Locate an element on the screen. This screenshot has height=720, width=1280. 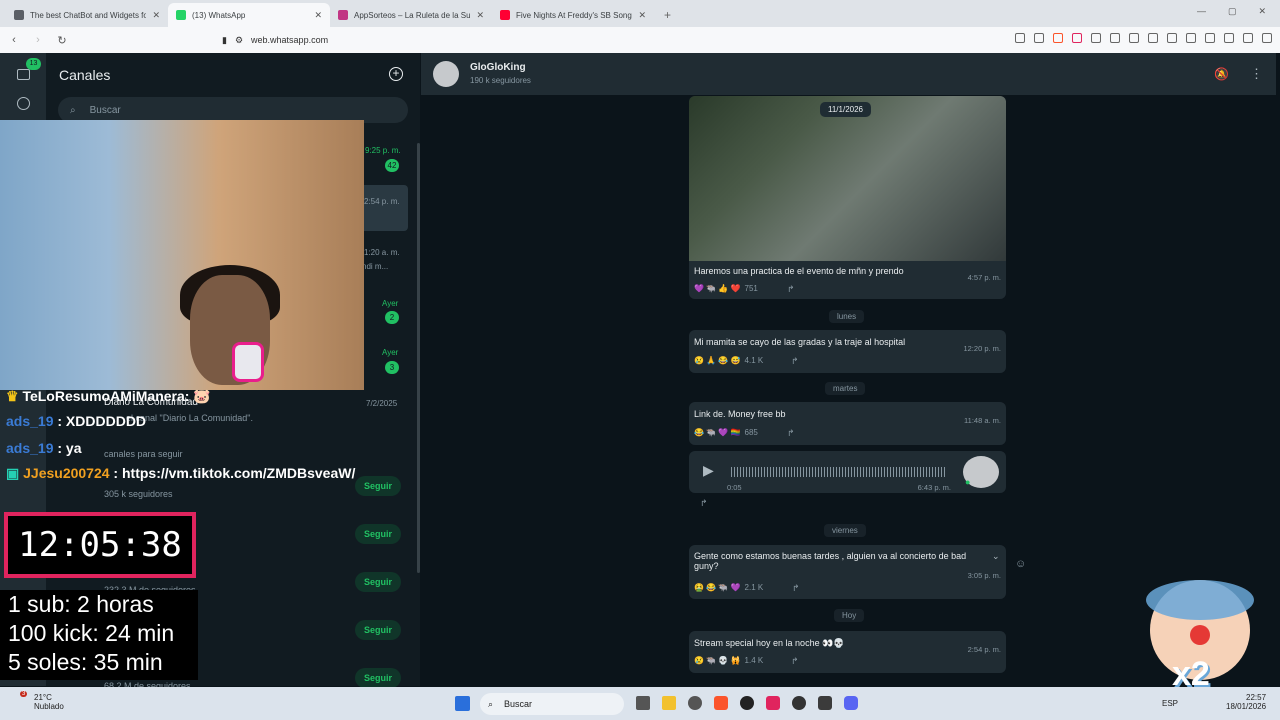
message-text: Link de. Money free bb is located at coordinates (740, 414).